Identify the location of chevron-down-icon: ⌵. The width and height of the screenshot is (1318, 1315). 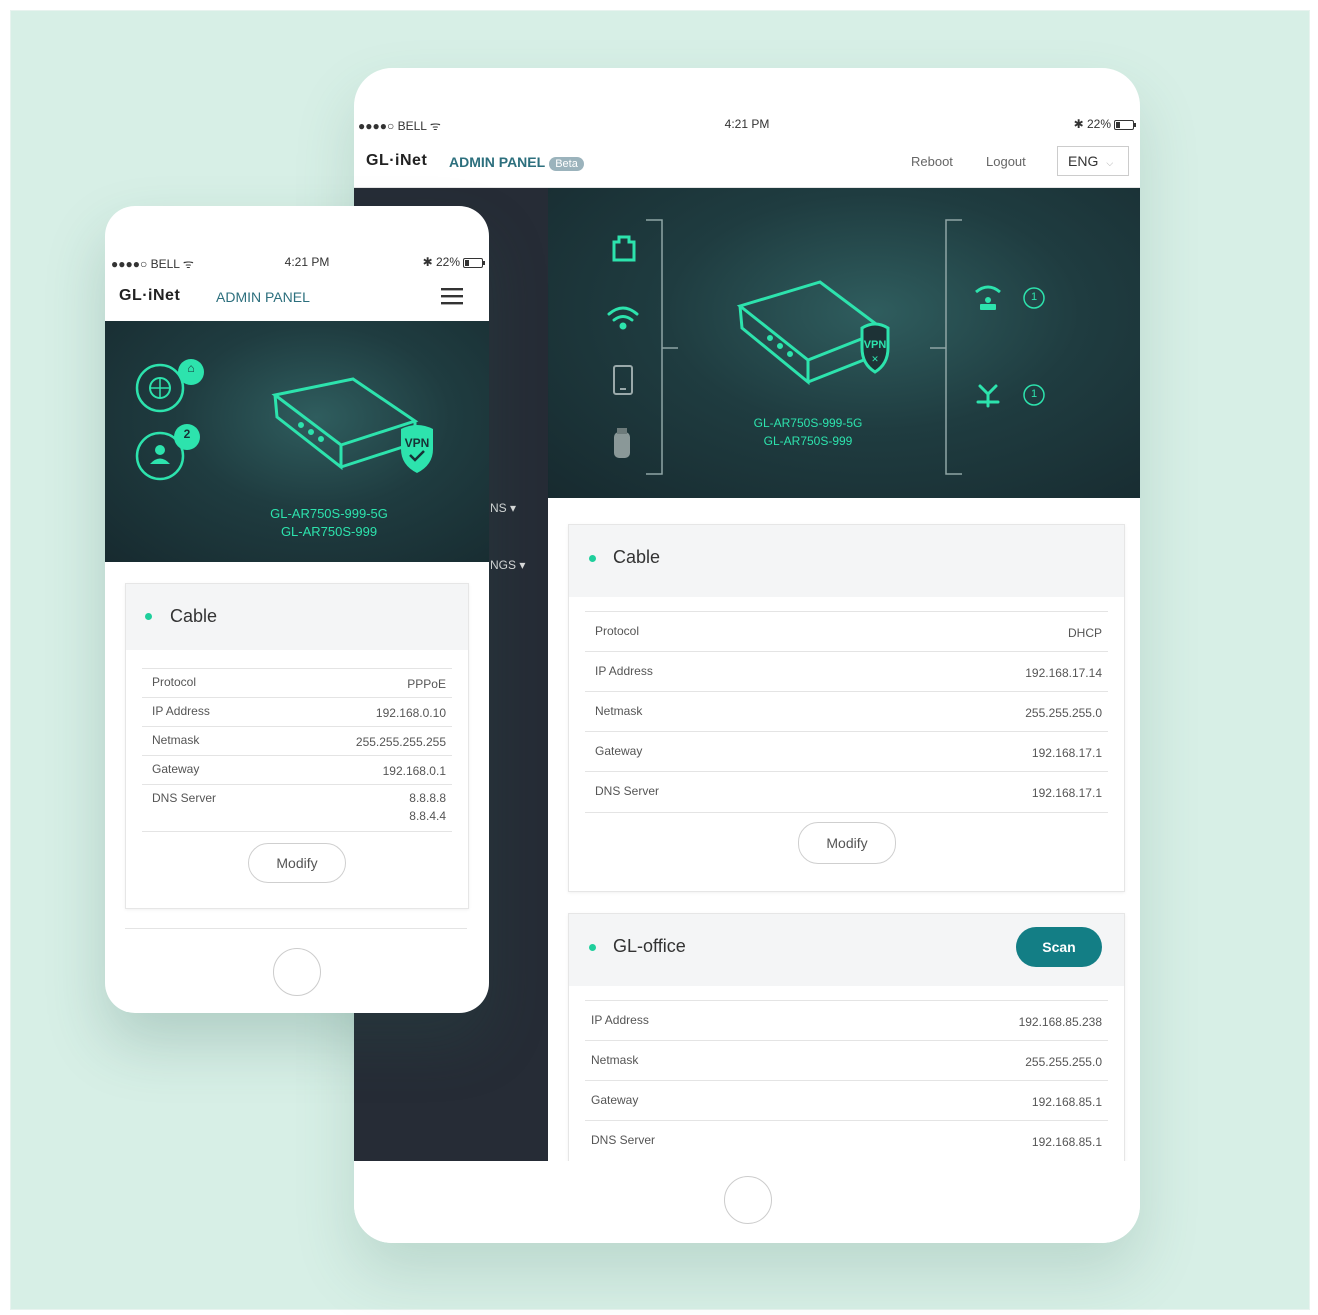
(1110, 163).